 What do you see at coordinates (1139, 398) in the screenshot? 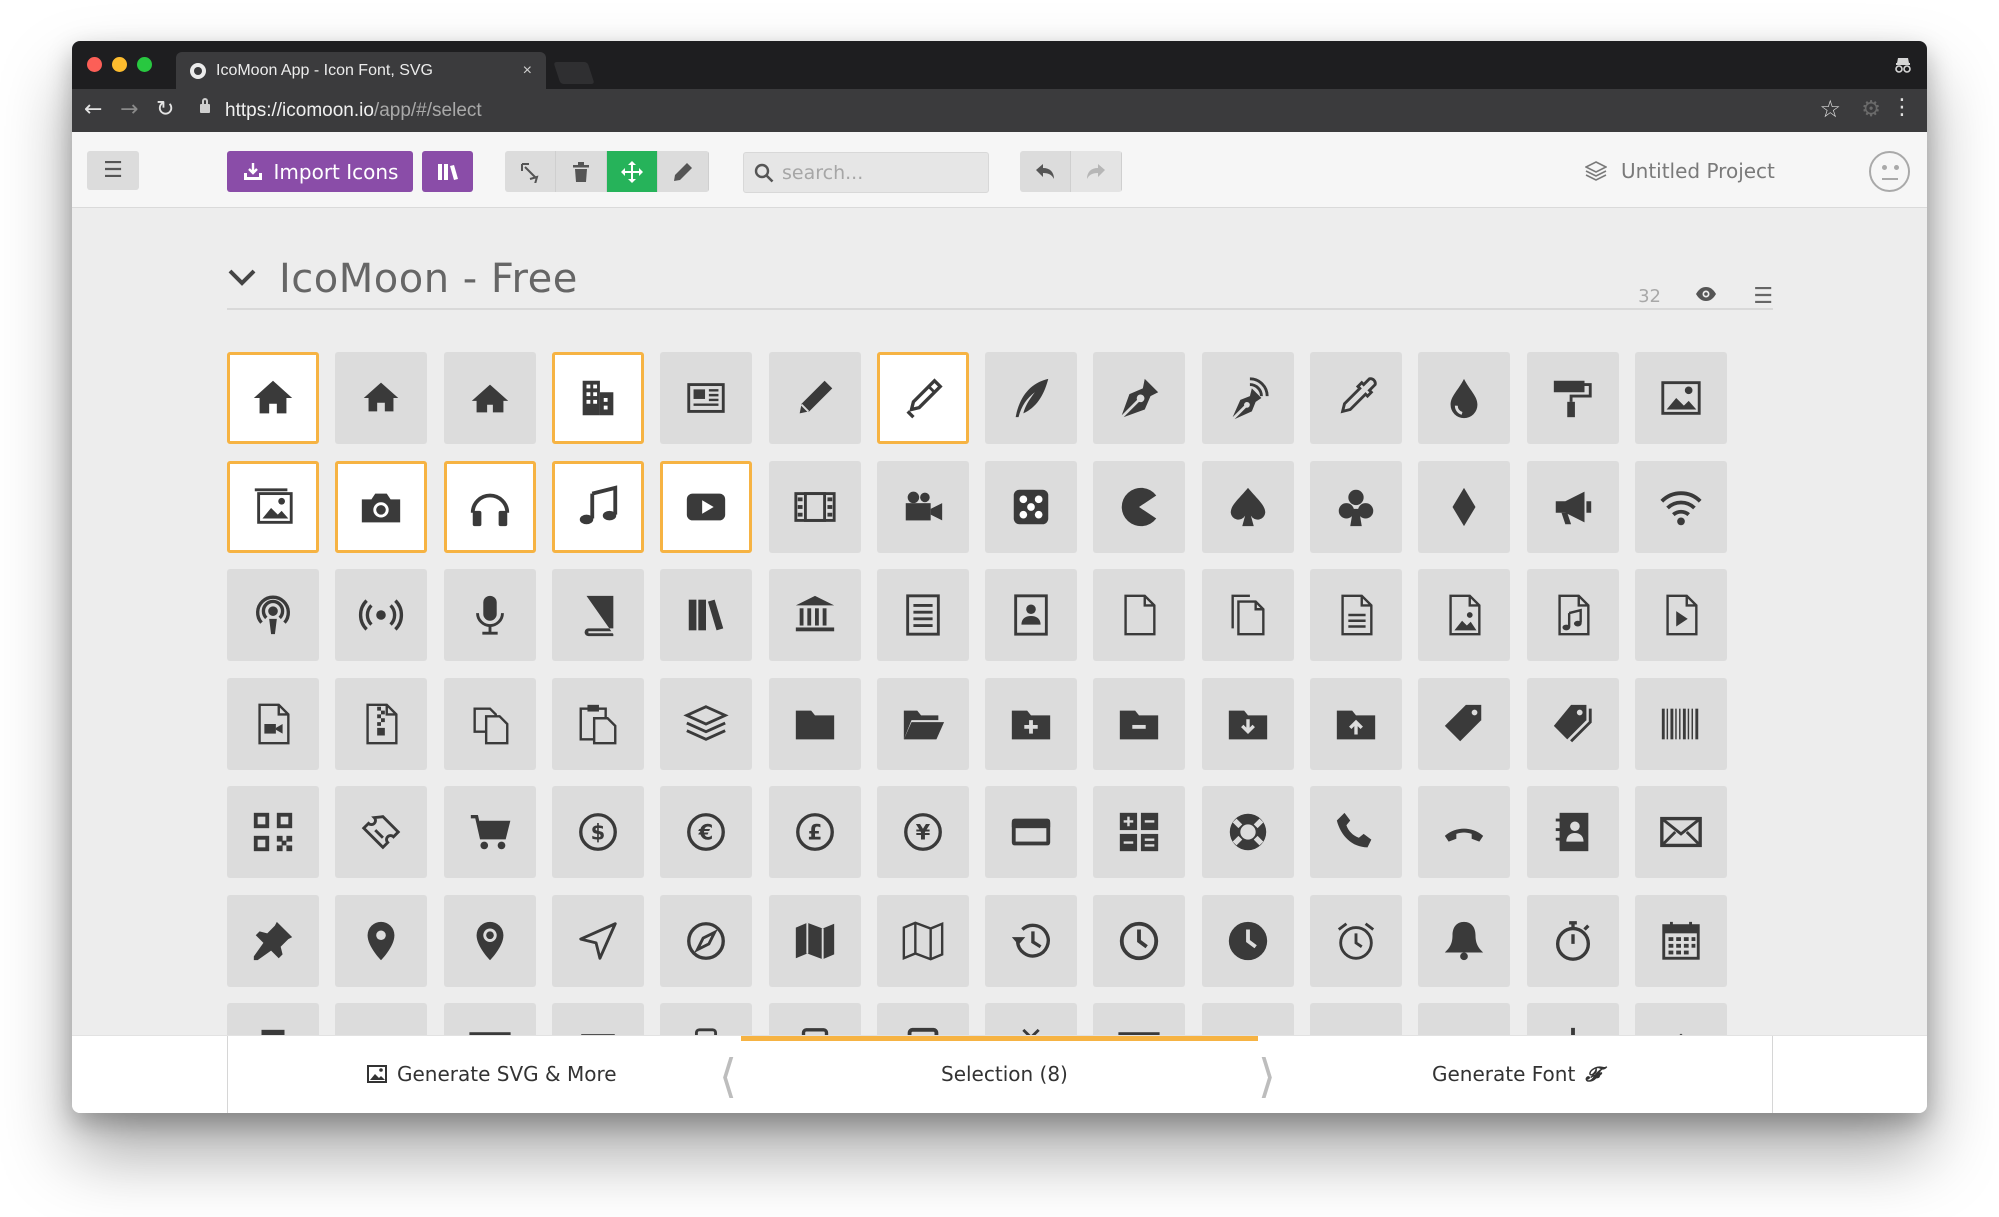
I see `pen-icon` at bounding box center [1139, 398].